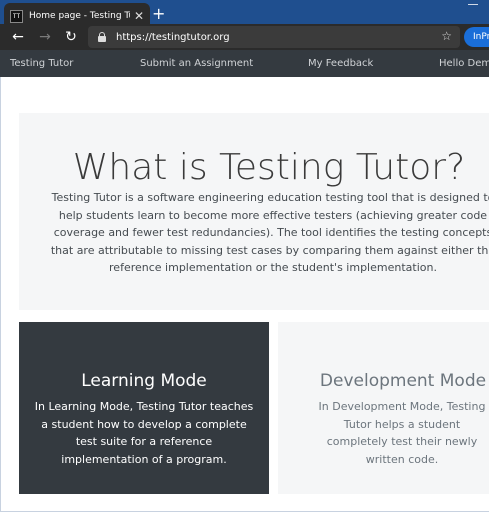 The width and height of the screenshot is (489, 512). Describe the element at coordinates (16, 16) in the screenshot. I see `favicon-icon: TT` at that location.